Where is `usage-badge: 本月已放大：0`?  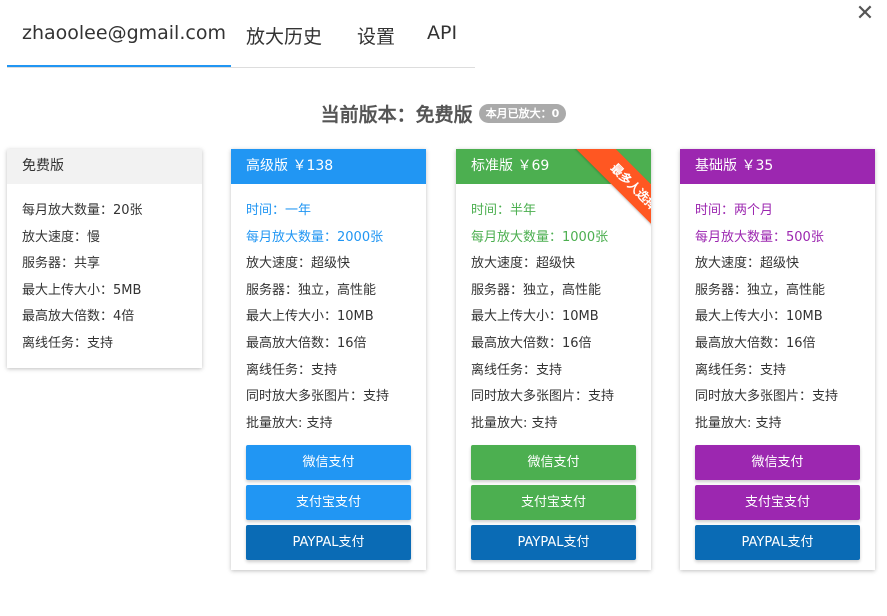
usage-badge: 本月已放大：0 is located at coordinates (522, 113).